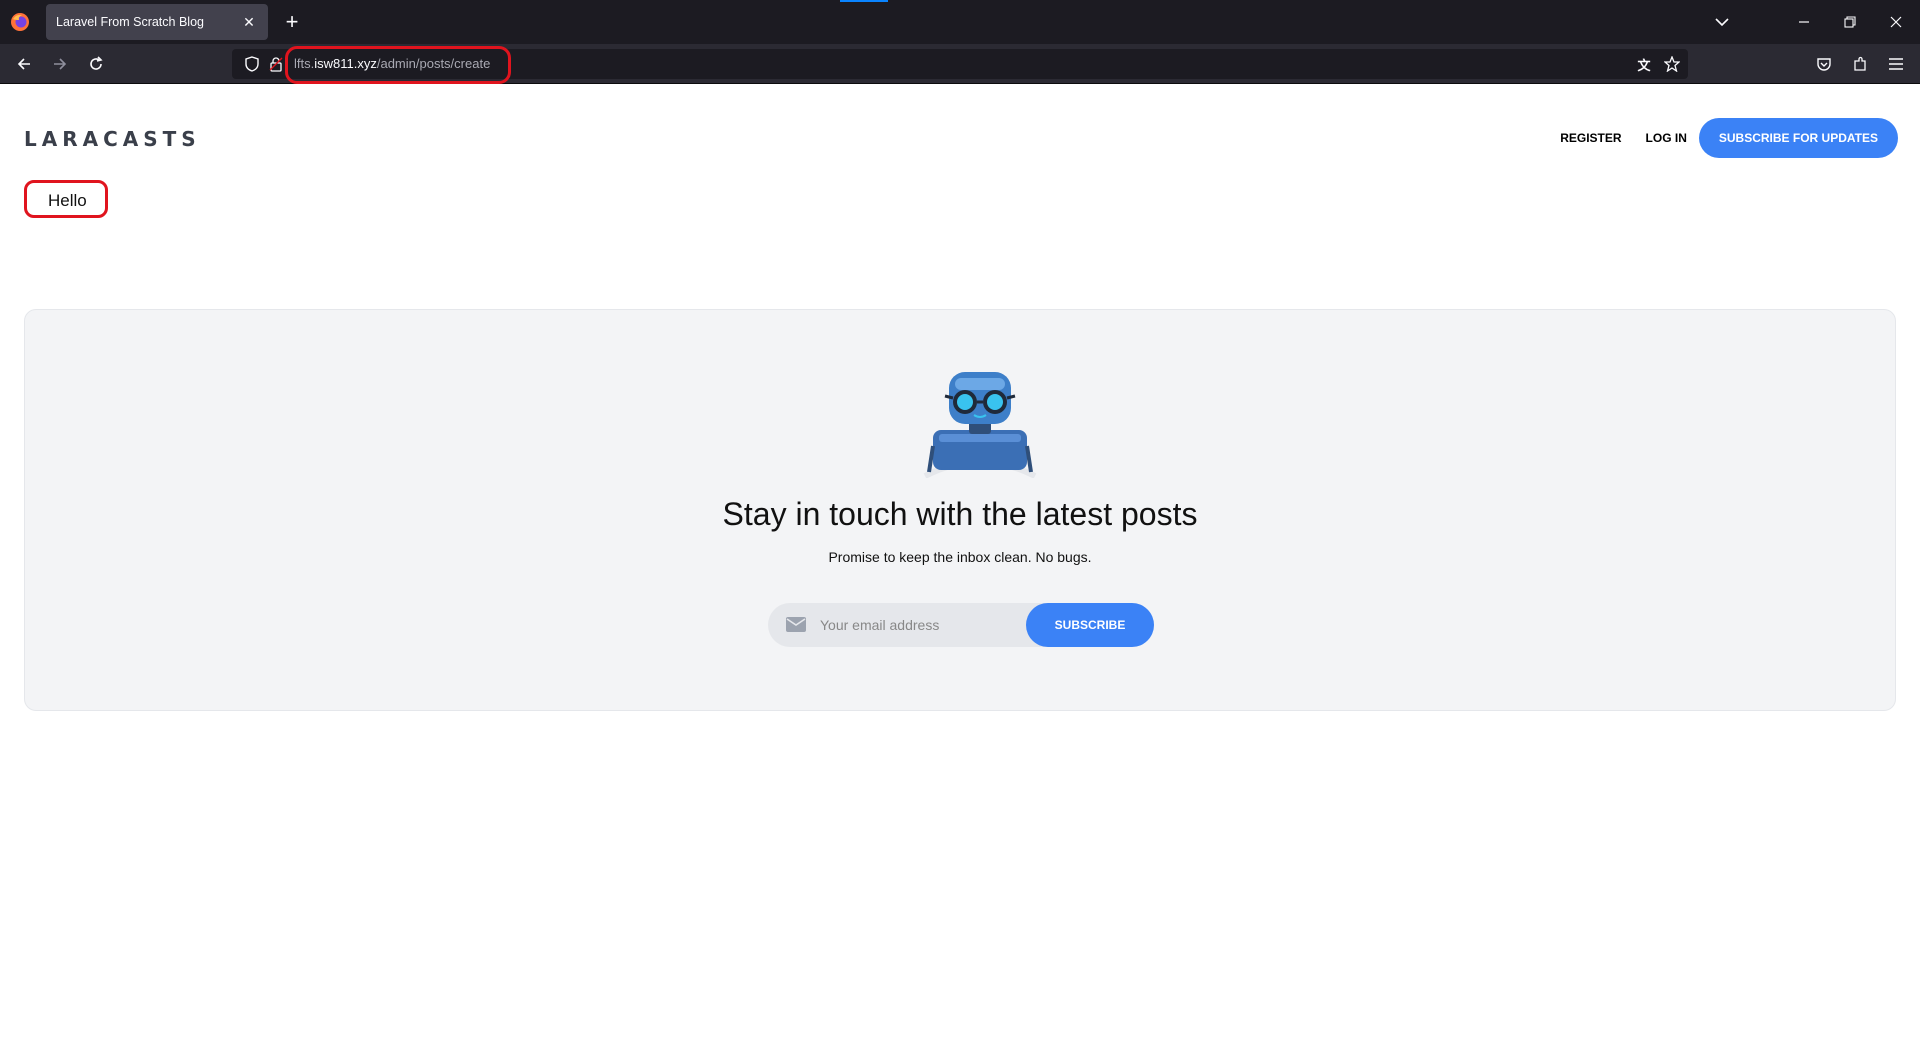  Describe the element at coordinates (292, 21) in the screenshot. I see `new-tab-button: +` at that location.